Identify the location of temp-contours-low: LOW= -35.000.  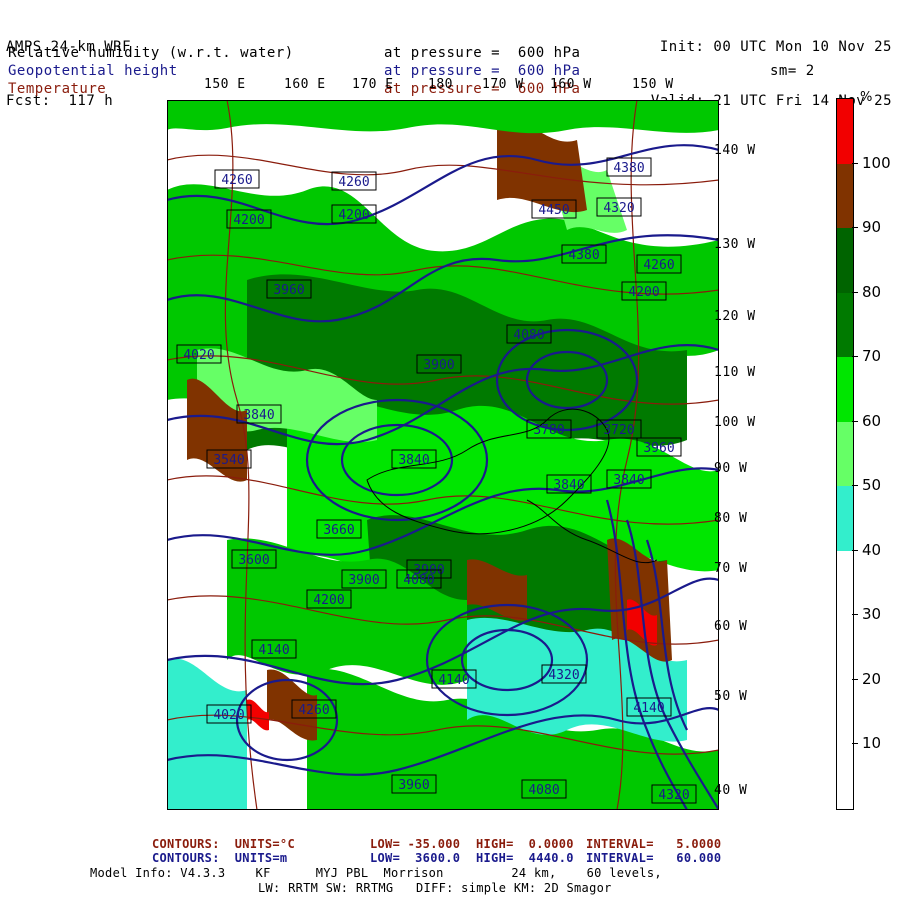
(415, 844).